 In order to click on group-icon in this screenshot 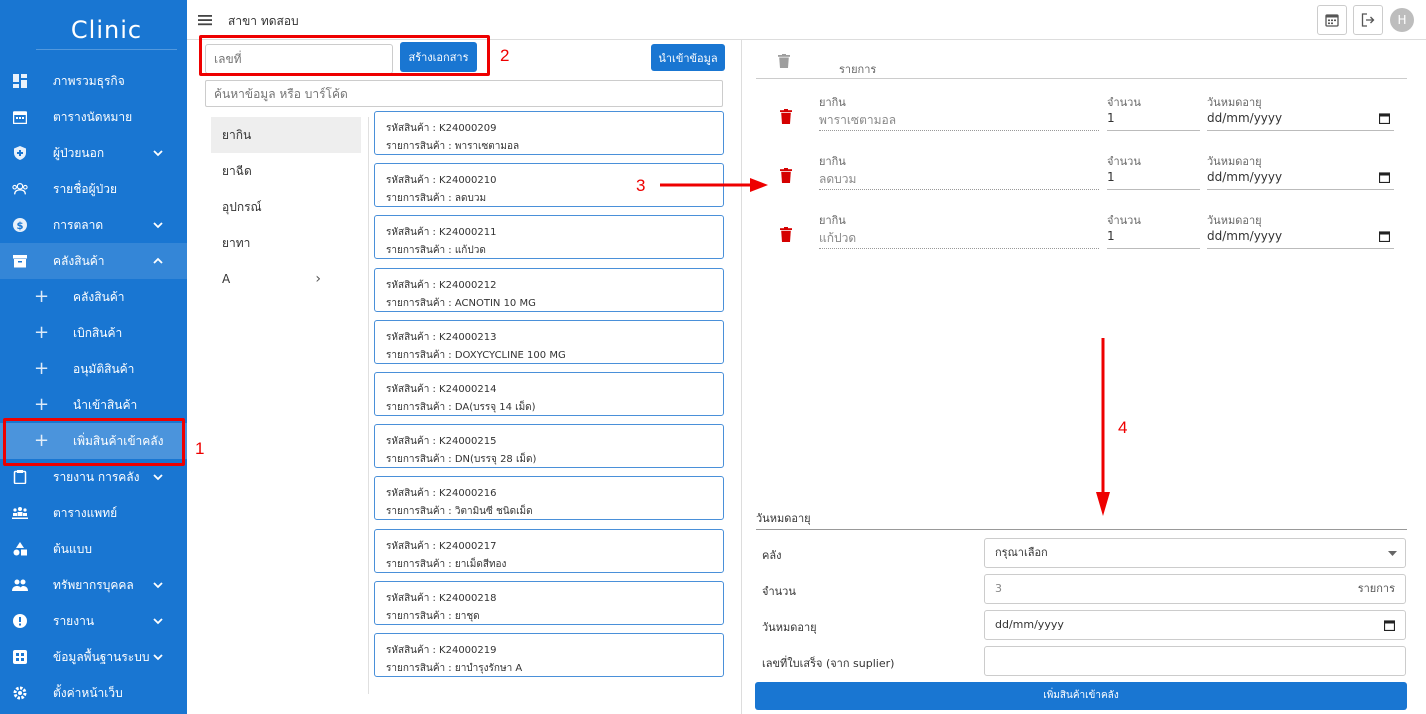, I will do `click(20, 513)`.